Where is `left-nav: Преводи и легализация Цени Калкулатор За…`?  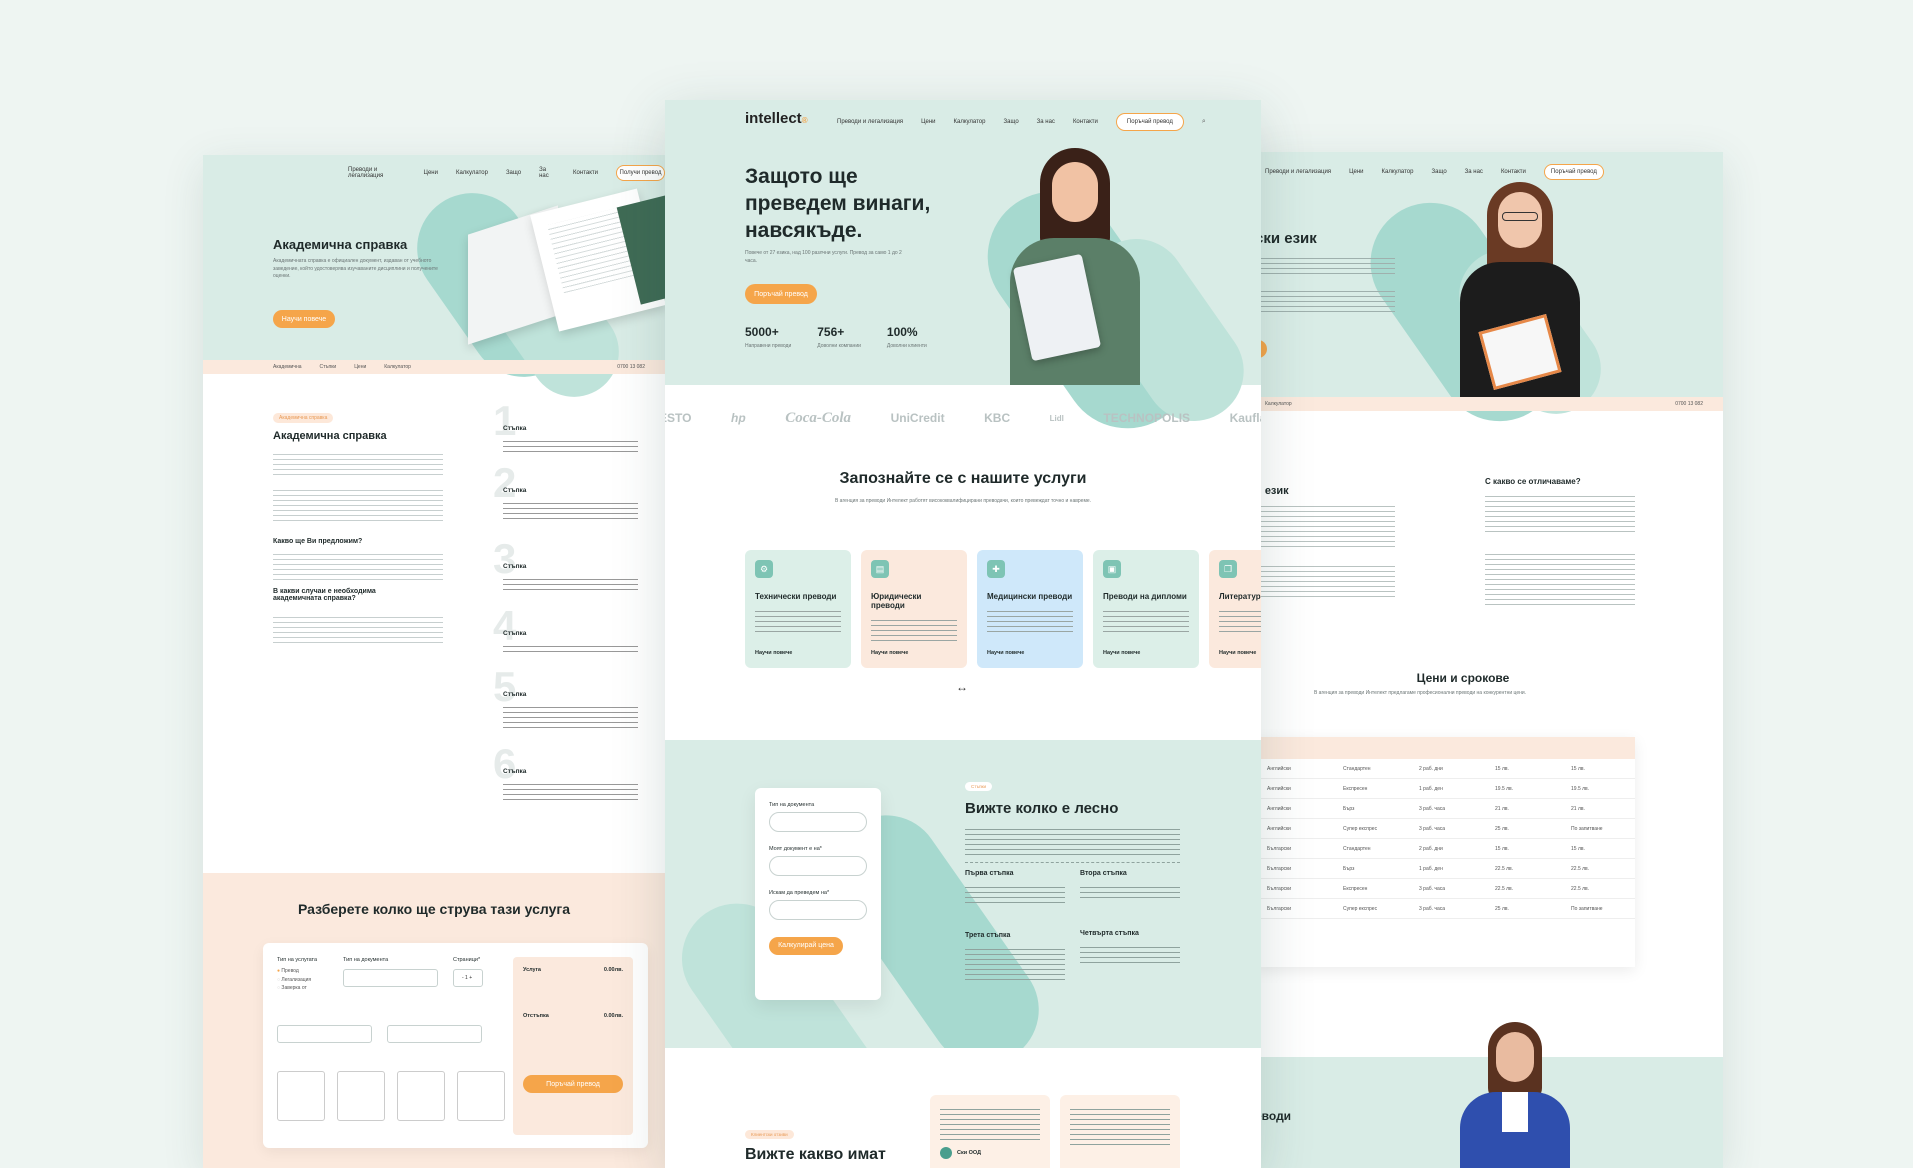 left-nav: Преводи и легализация Цени Калкулатор За… is located at coordinates (506, 173).